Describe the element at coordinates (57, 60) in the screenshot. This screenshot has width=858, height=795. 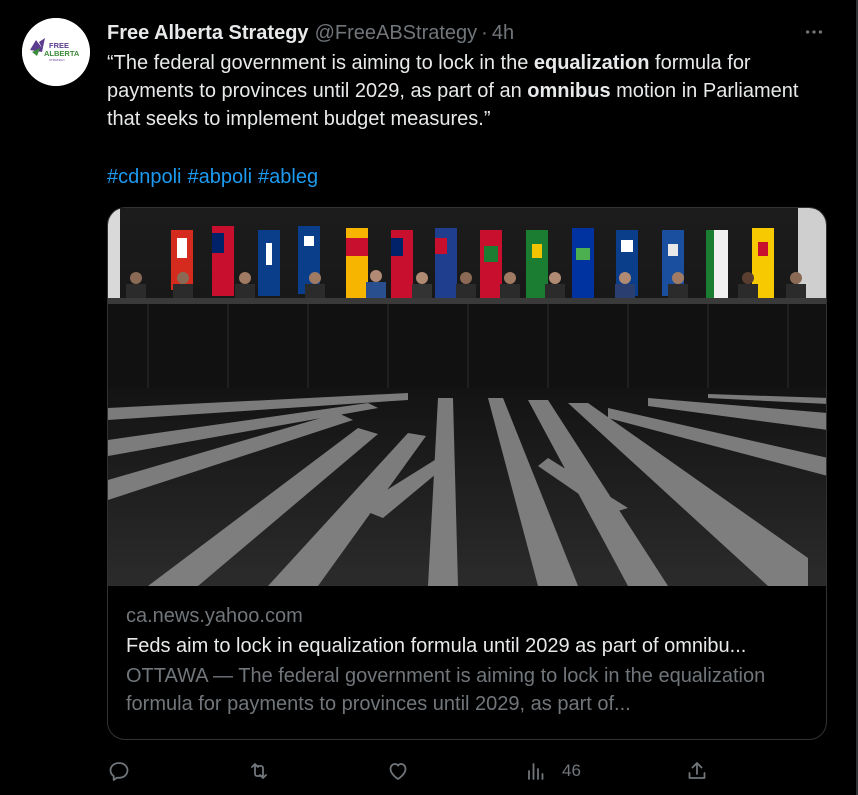
I see `avatar-text-3: STRATEGY` at that location.